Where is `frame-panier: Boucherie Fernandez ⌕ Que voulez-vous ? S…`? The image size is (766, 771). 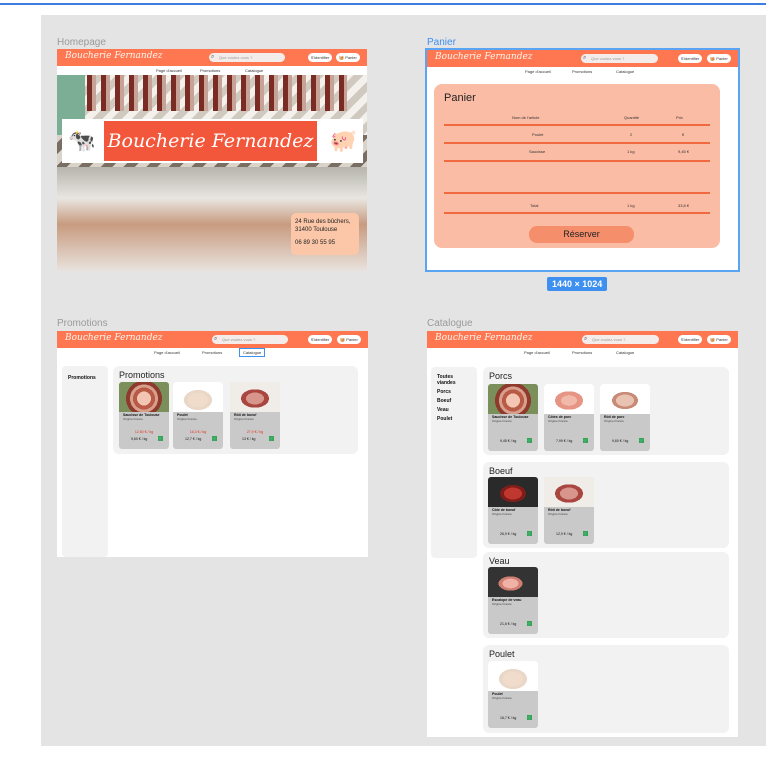
frame-panier: Boucherie Fernandez ⌕ Que voulez-vous ? S… is located at coordinates (582, 160).